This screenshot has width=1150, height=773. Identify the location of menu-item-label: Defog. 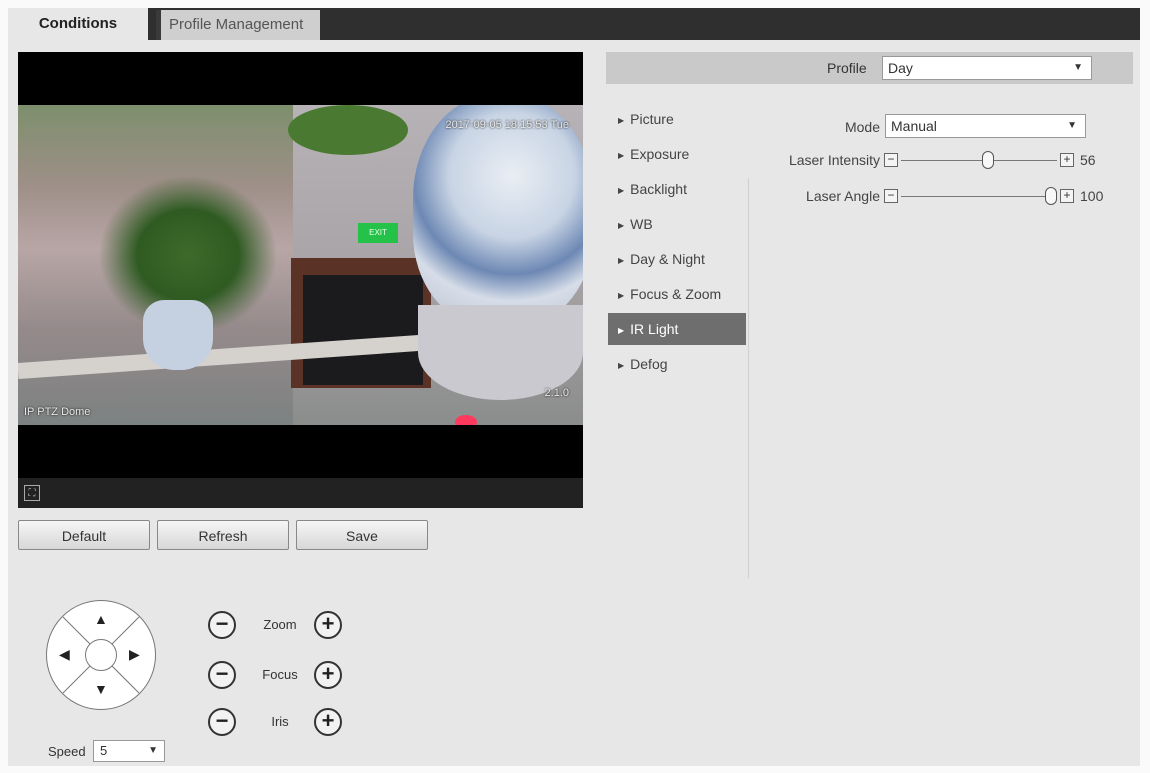
(649, 364).